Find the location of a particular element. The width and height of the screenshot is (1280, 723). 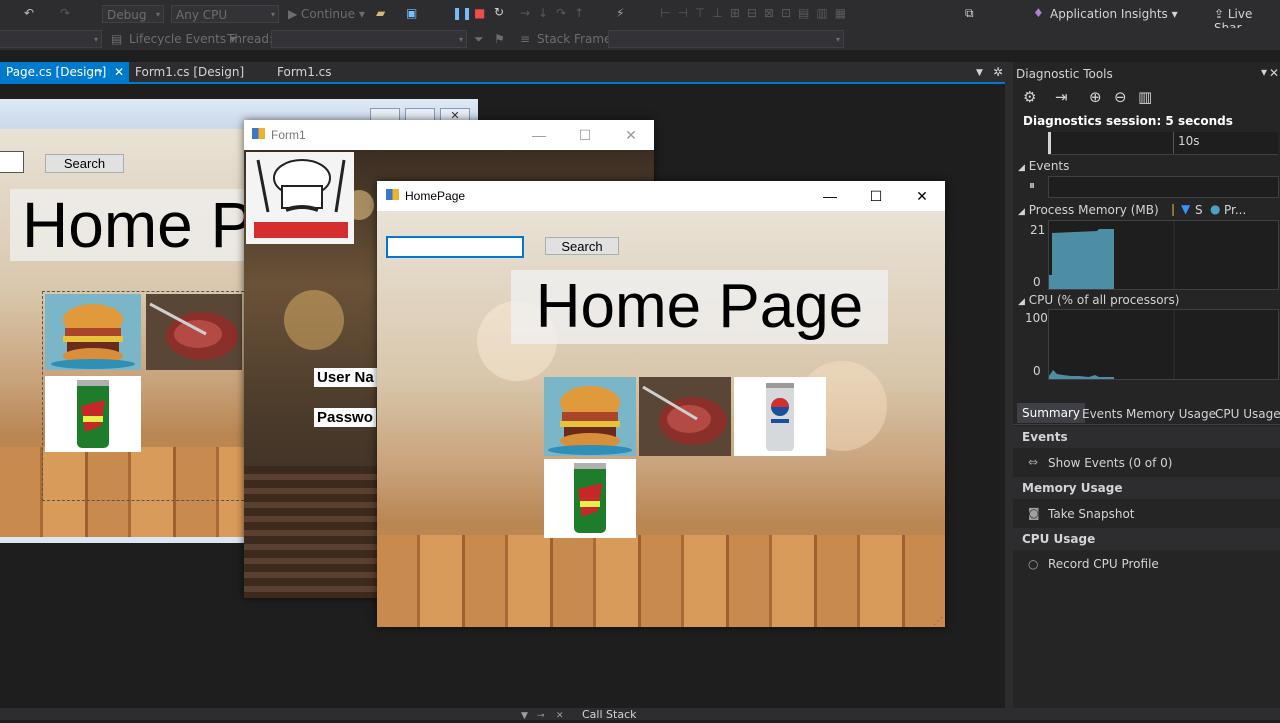

memory-graph is located at coordinates (1163, 255).